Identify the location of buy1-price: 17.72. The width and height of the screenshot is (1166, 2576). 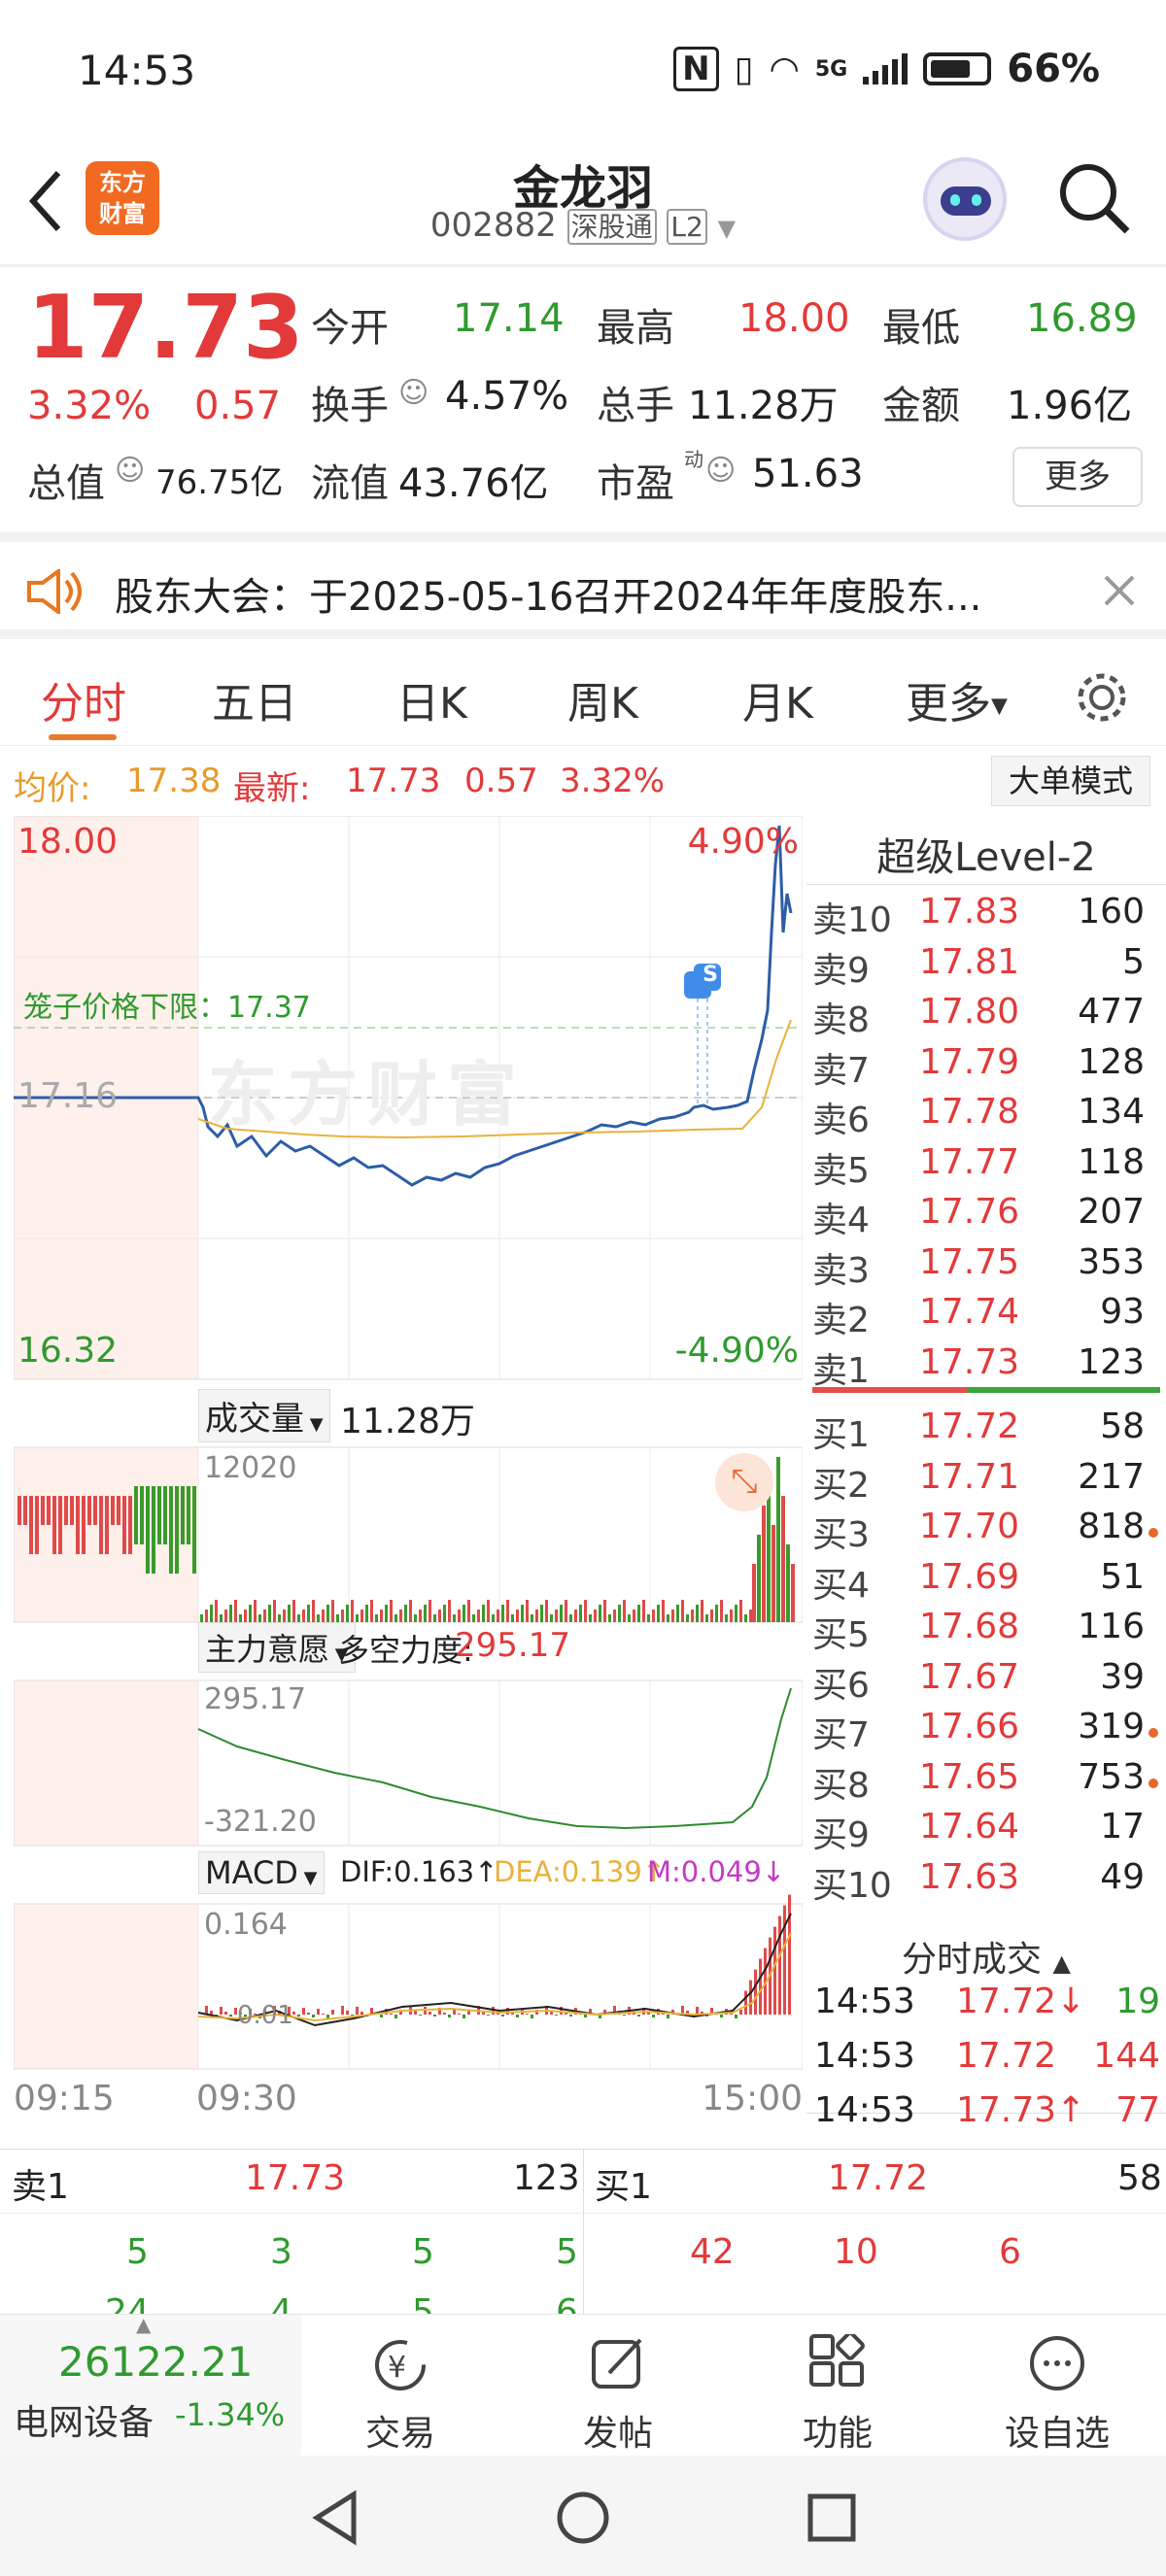
(878, 2178).